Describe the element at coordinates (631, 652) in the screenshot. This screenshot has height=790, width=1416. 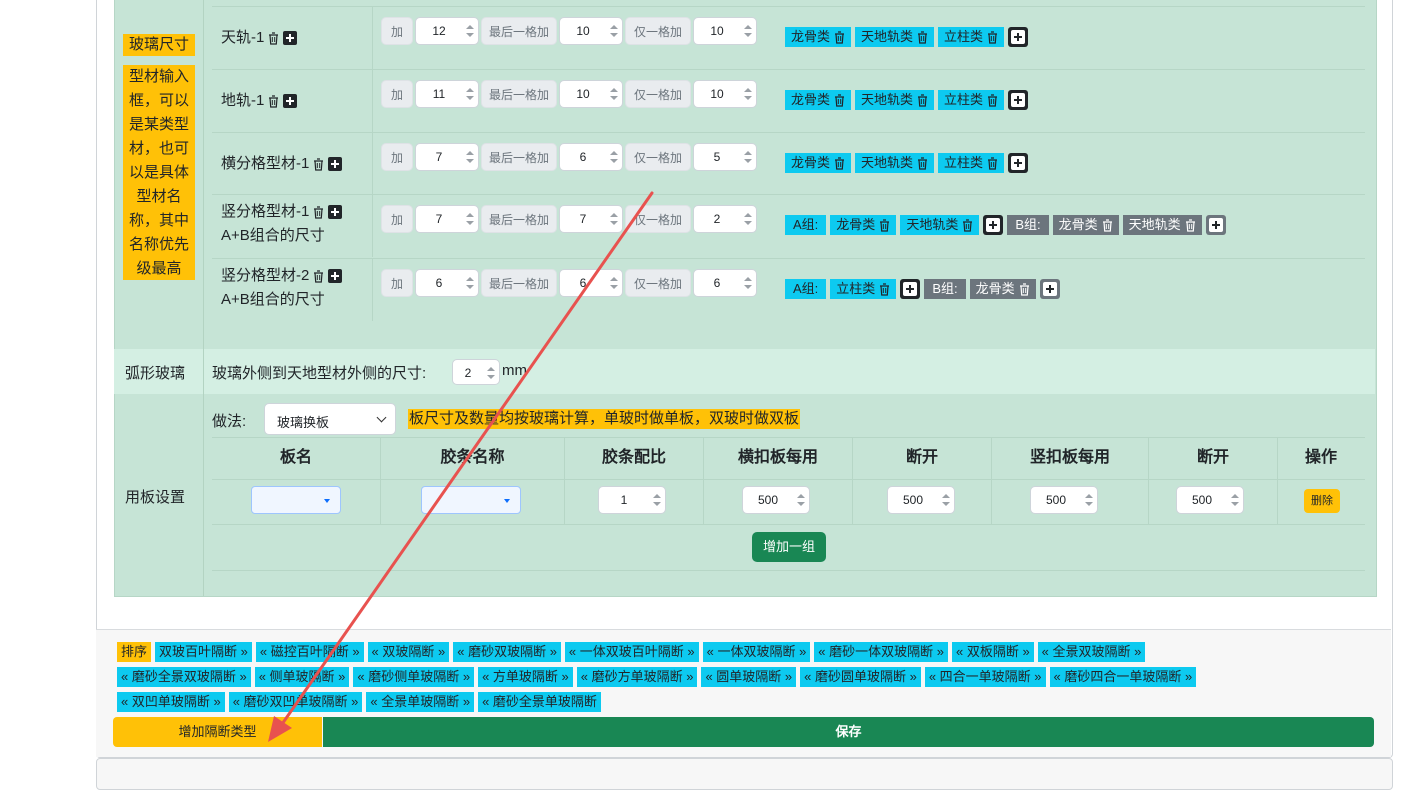
I see `sort-item: « 一体双玻百叶隔断 »` at that location.